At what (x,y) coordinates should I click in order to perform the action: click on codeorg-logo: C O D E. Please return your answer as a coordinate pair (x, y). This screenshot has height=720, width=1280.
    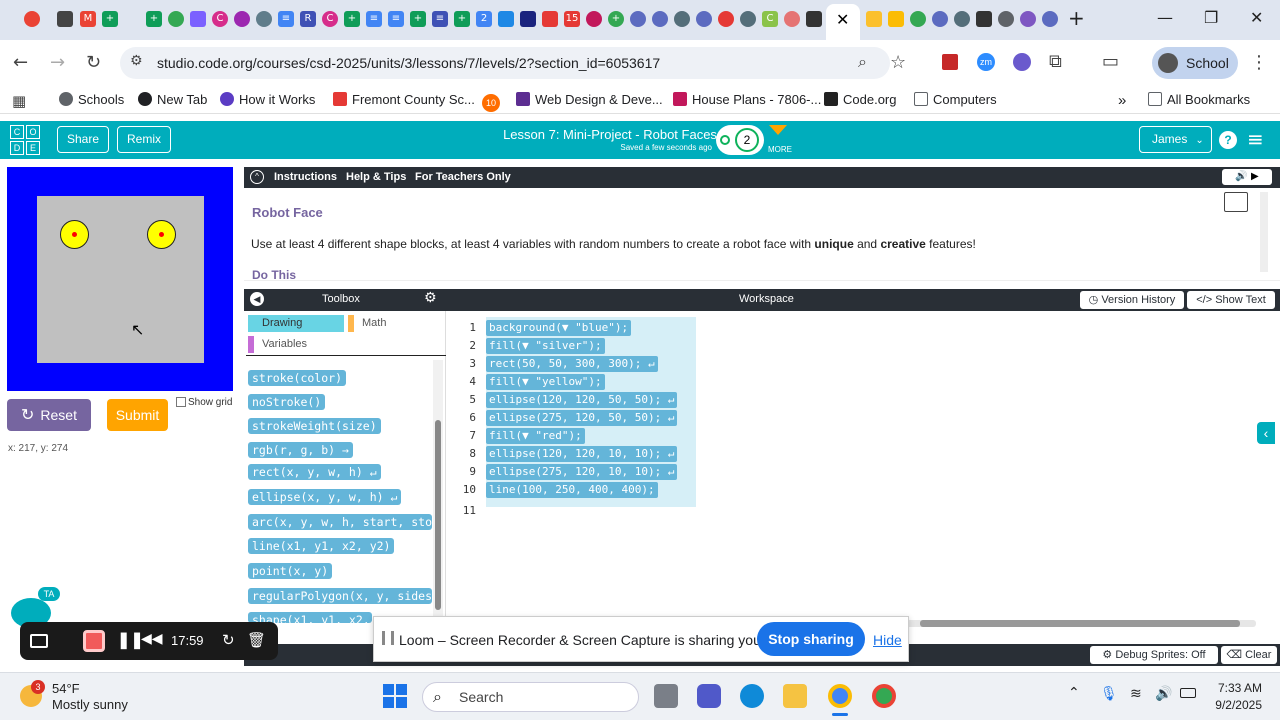
    Looking at the image, I should click on (25, 140).